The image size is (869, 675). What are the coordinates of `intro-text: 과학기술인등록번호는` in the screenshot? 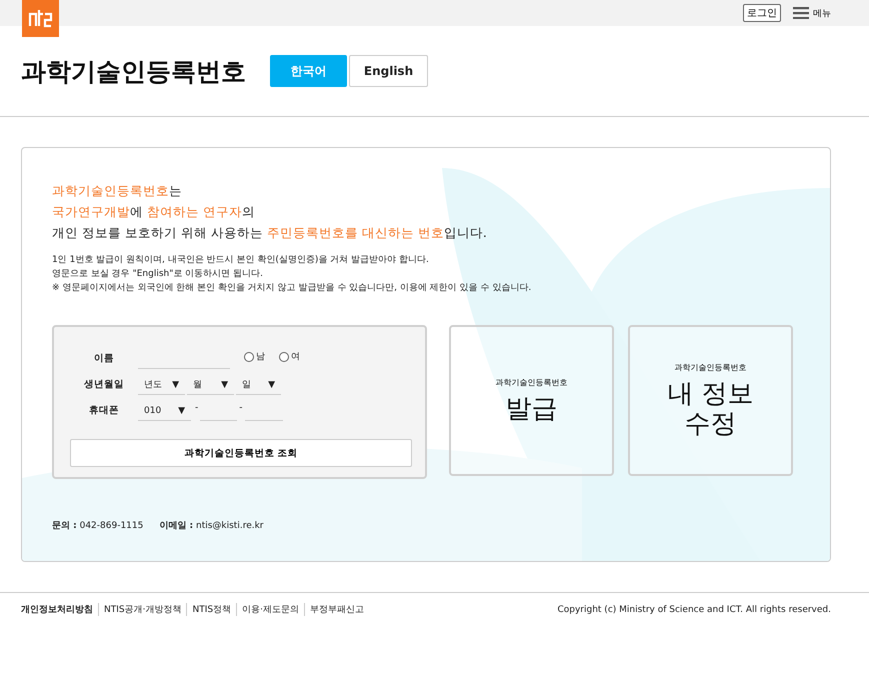 It's located at (117, 191).